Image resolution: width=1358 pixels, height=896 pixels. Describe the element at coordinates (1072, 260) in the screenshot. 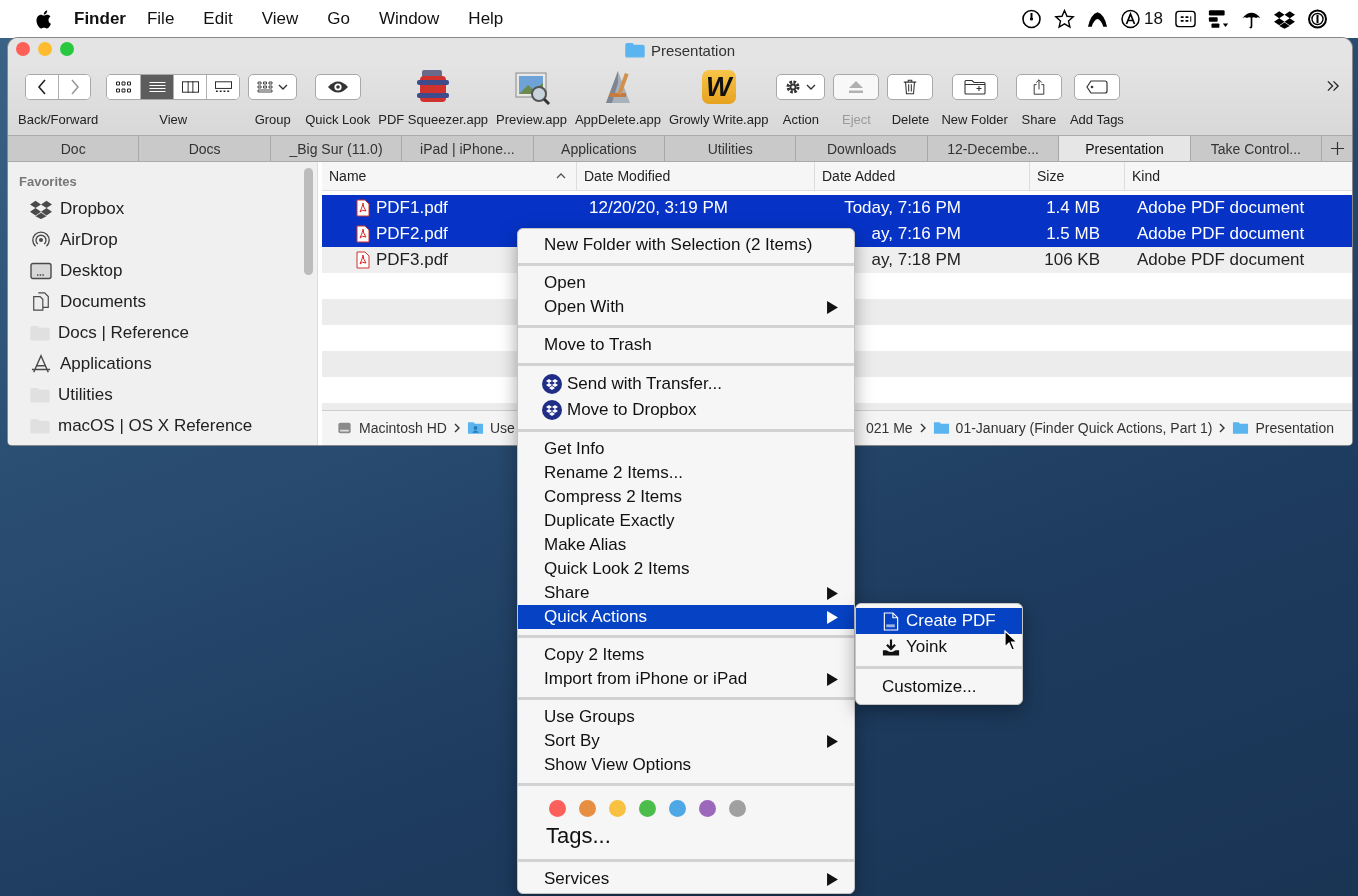

I see `file-size: 106 KB` at that location.